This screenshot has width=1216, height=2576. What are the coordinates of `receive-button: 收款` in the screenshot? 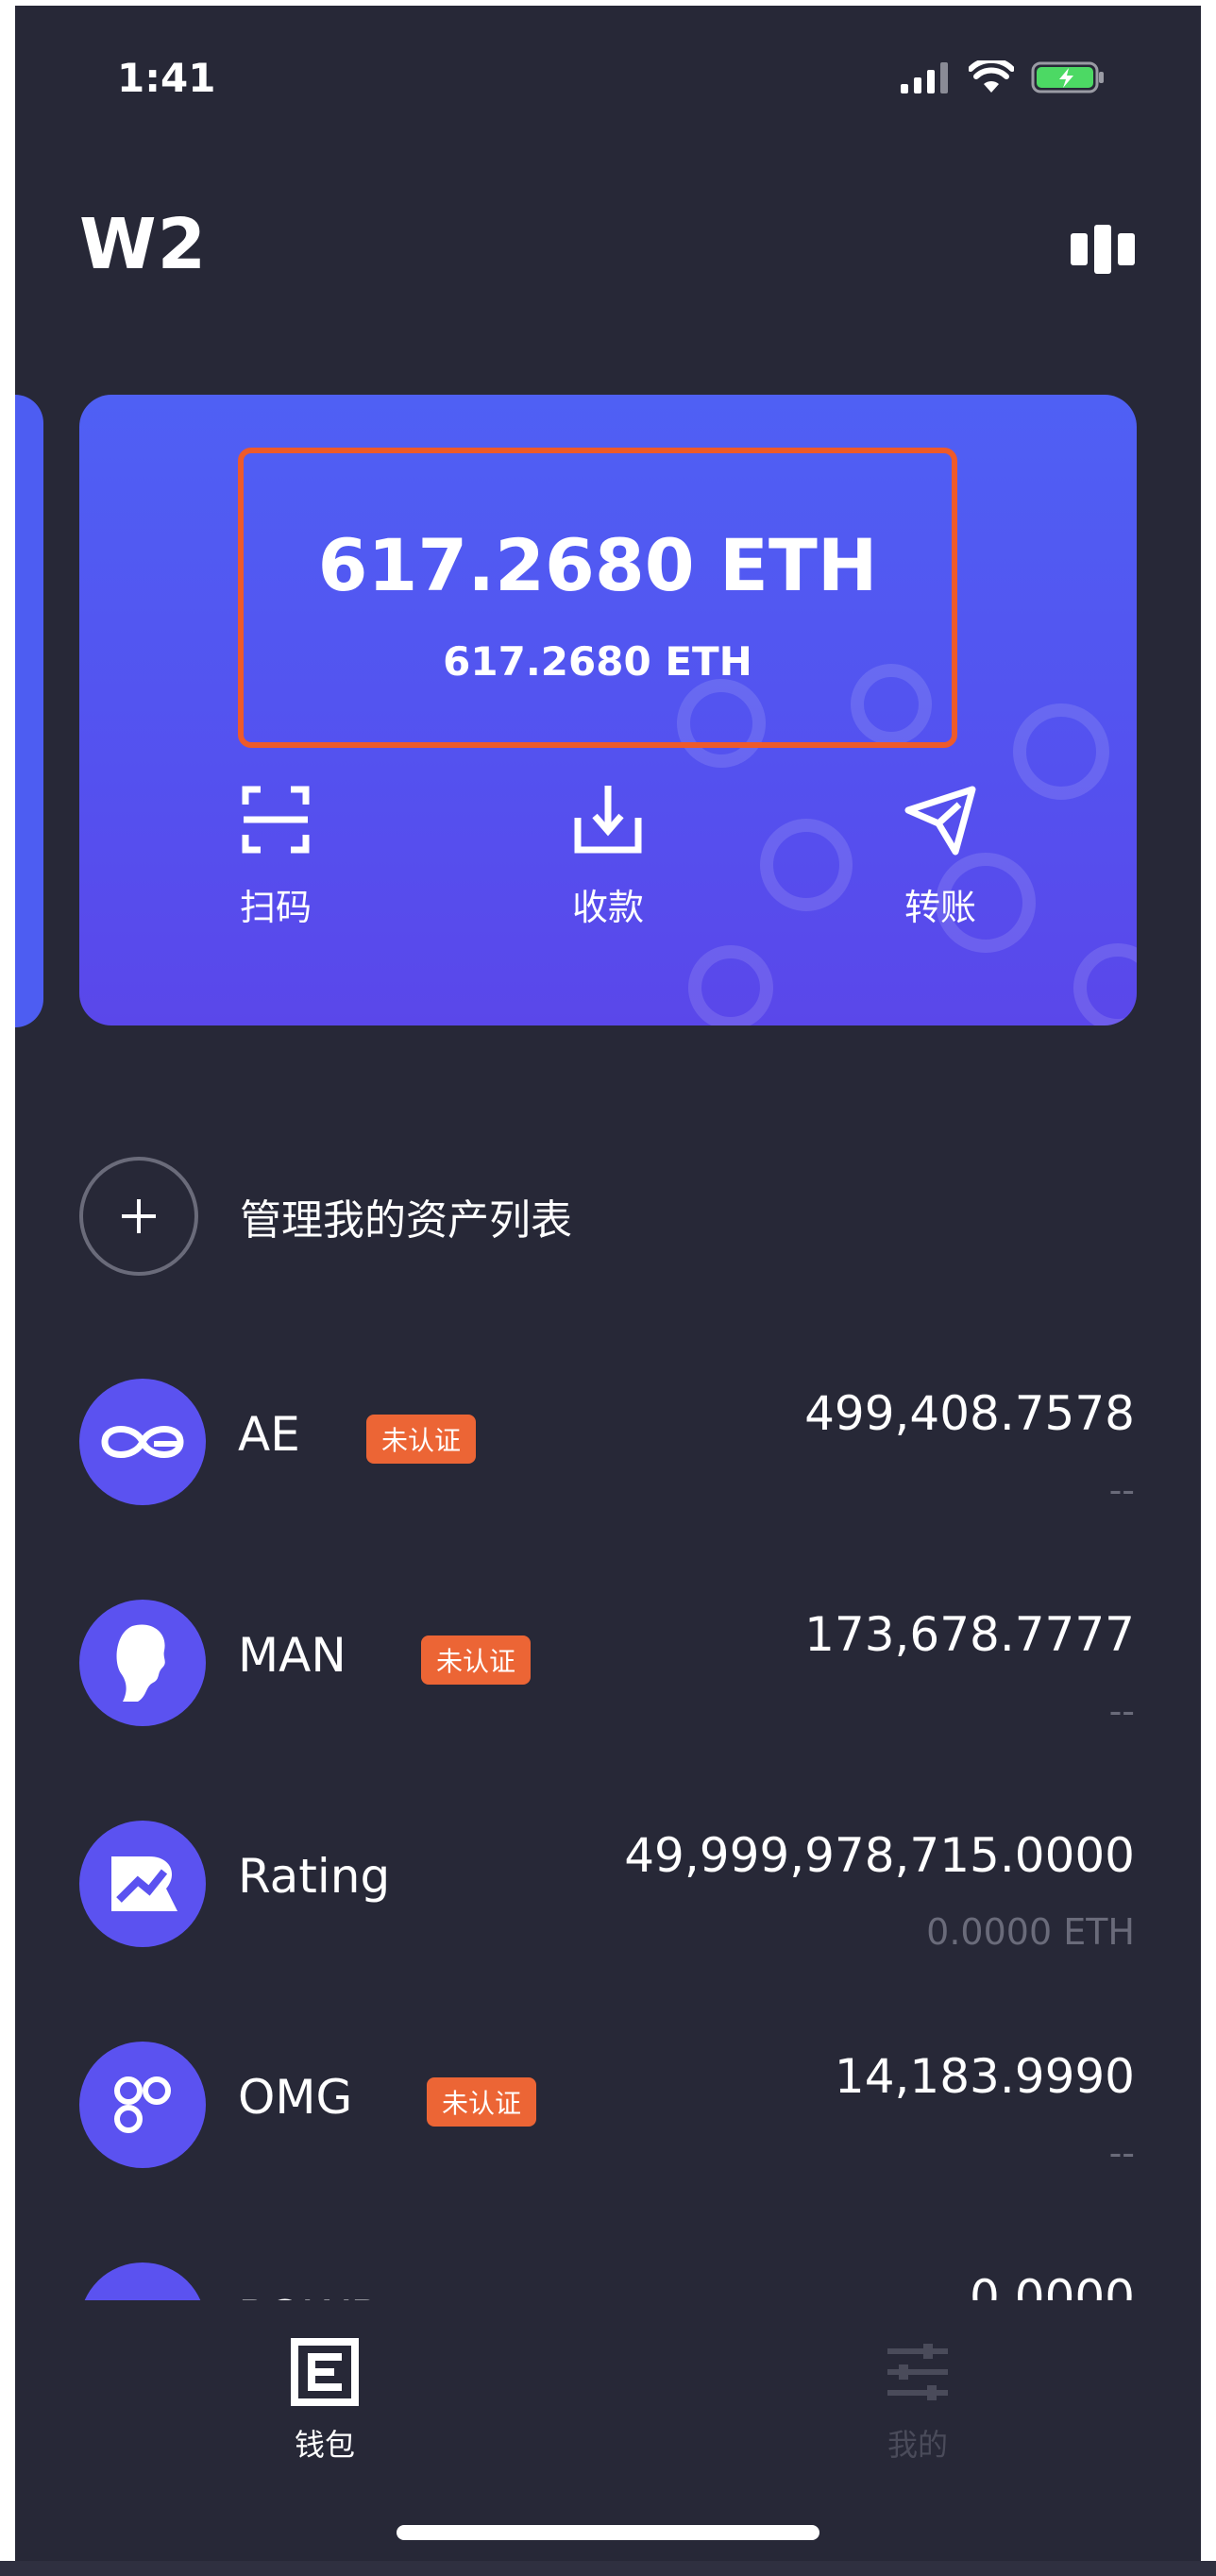 It's located at (608, 856).